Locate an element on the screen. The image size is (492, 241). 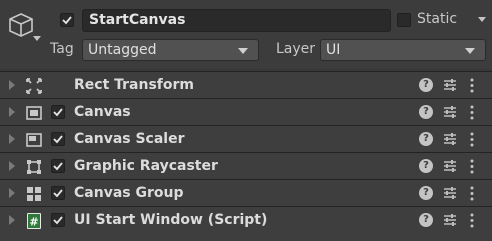
tag-value: Untagged is located at coordinates (122, 50).